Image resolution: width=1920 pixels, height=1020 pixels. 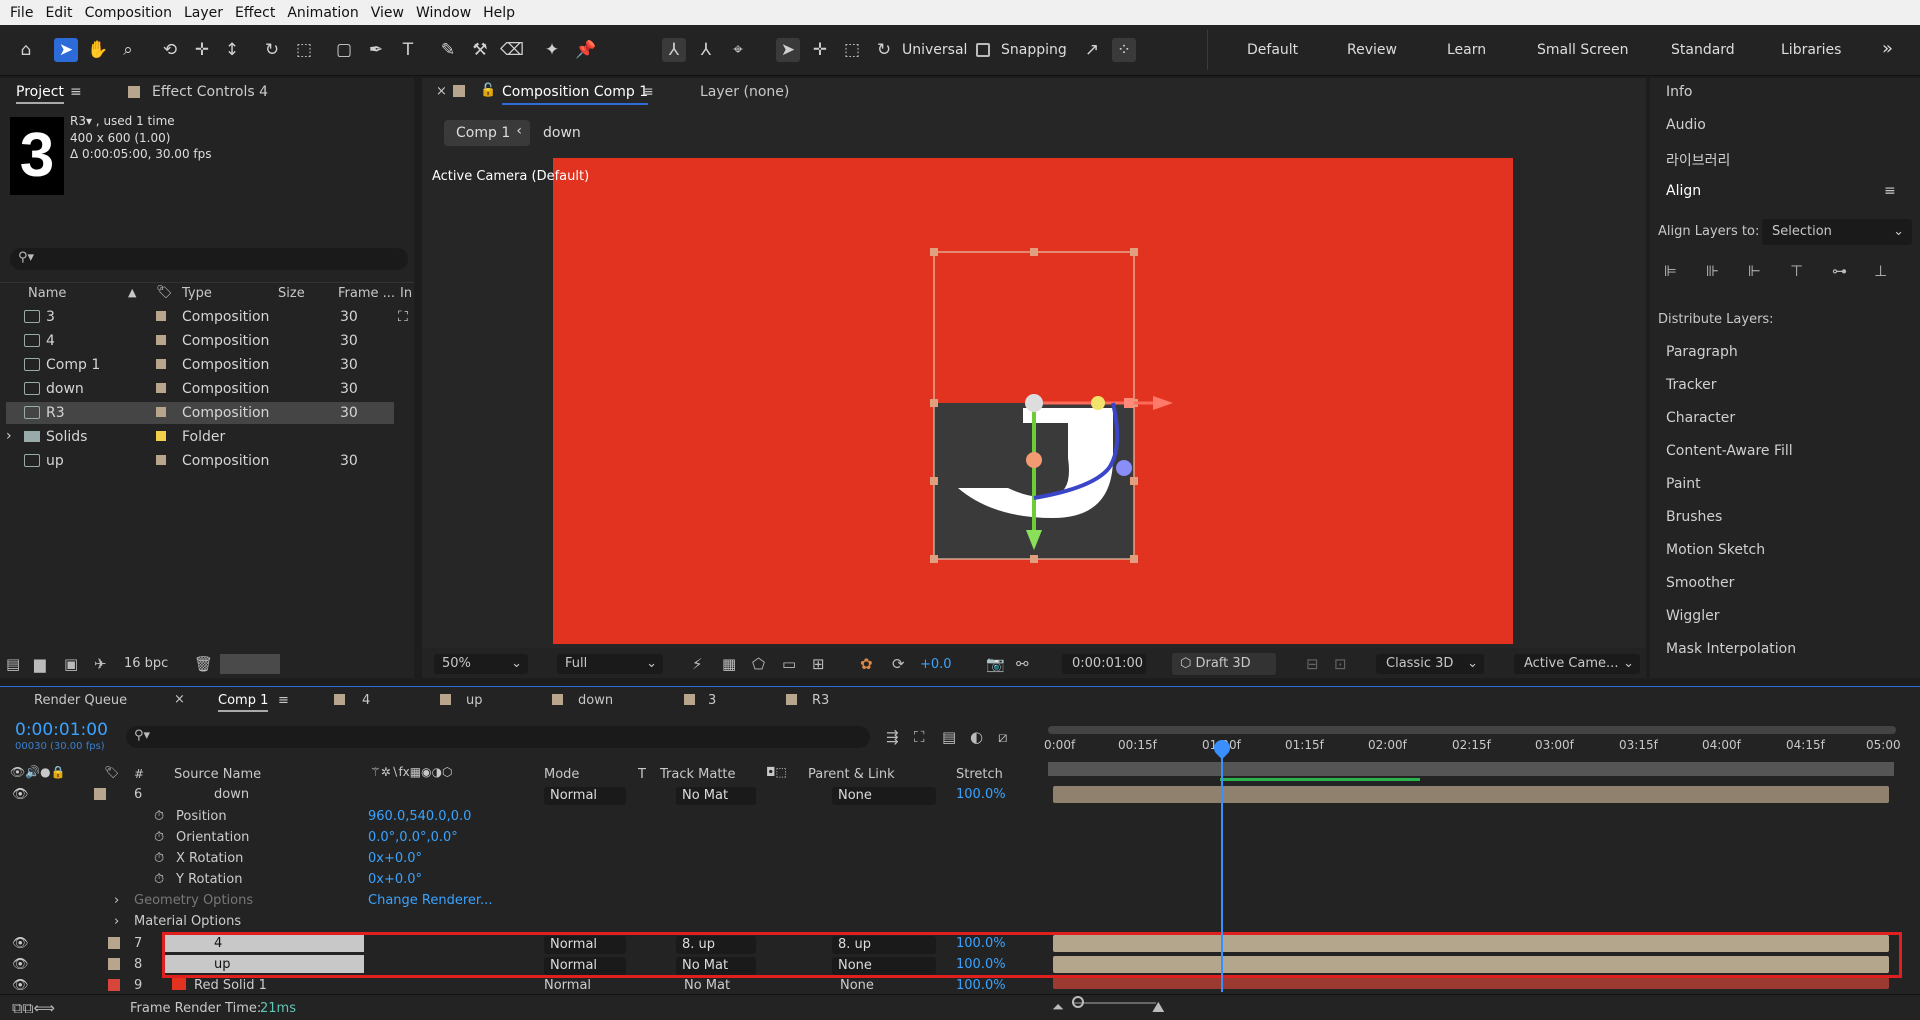 What do you see at coordinates (61, 730) in the screenshot?
I see `timeline-timecode: 0:00:01:00` at bounding box center [61, 730].